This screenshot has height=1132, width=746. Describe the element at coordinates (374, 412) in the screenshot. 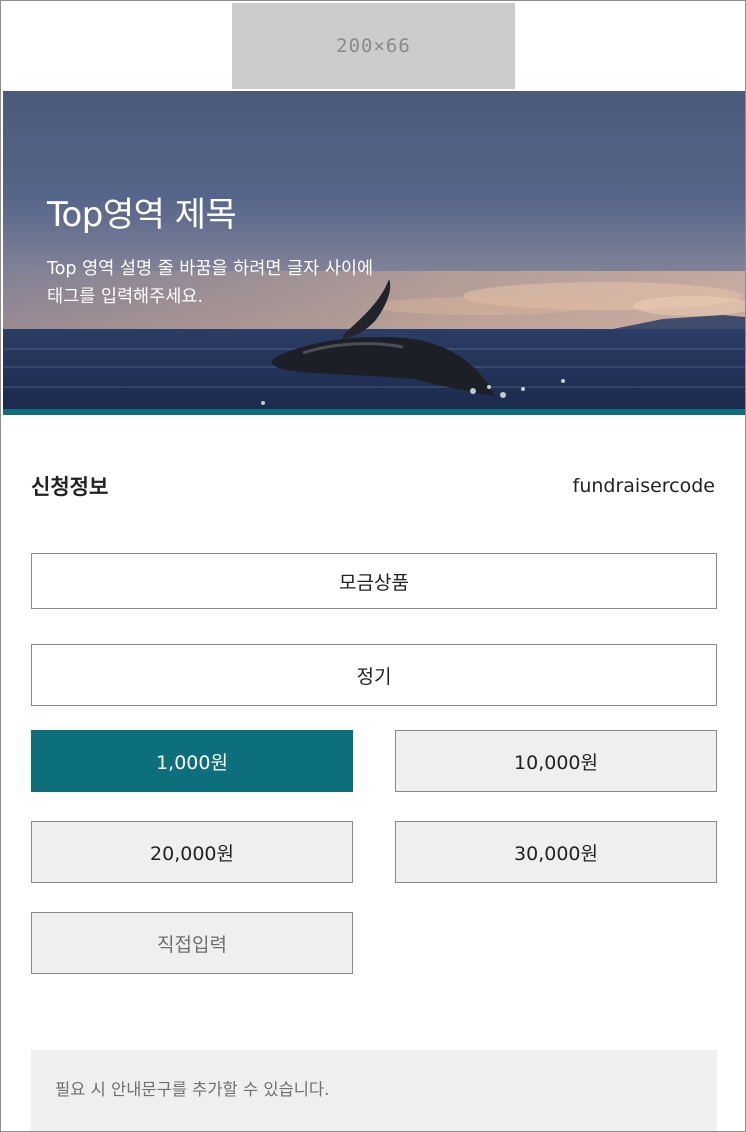

I see `hero-accent-stripe` at that location.